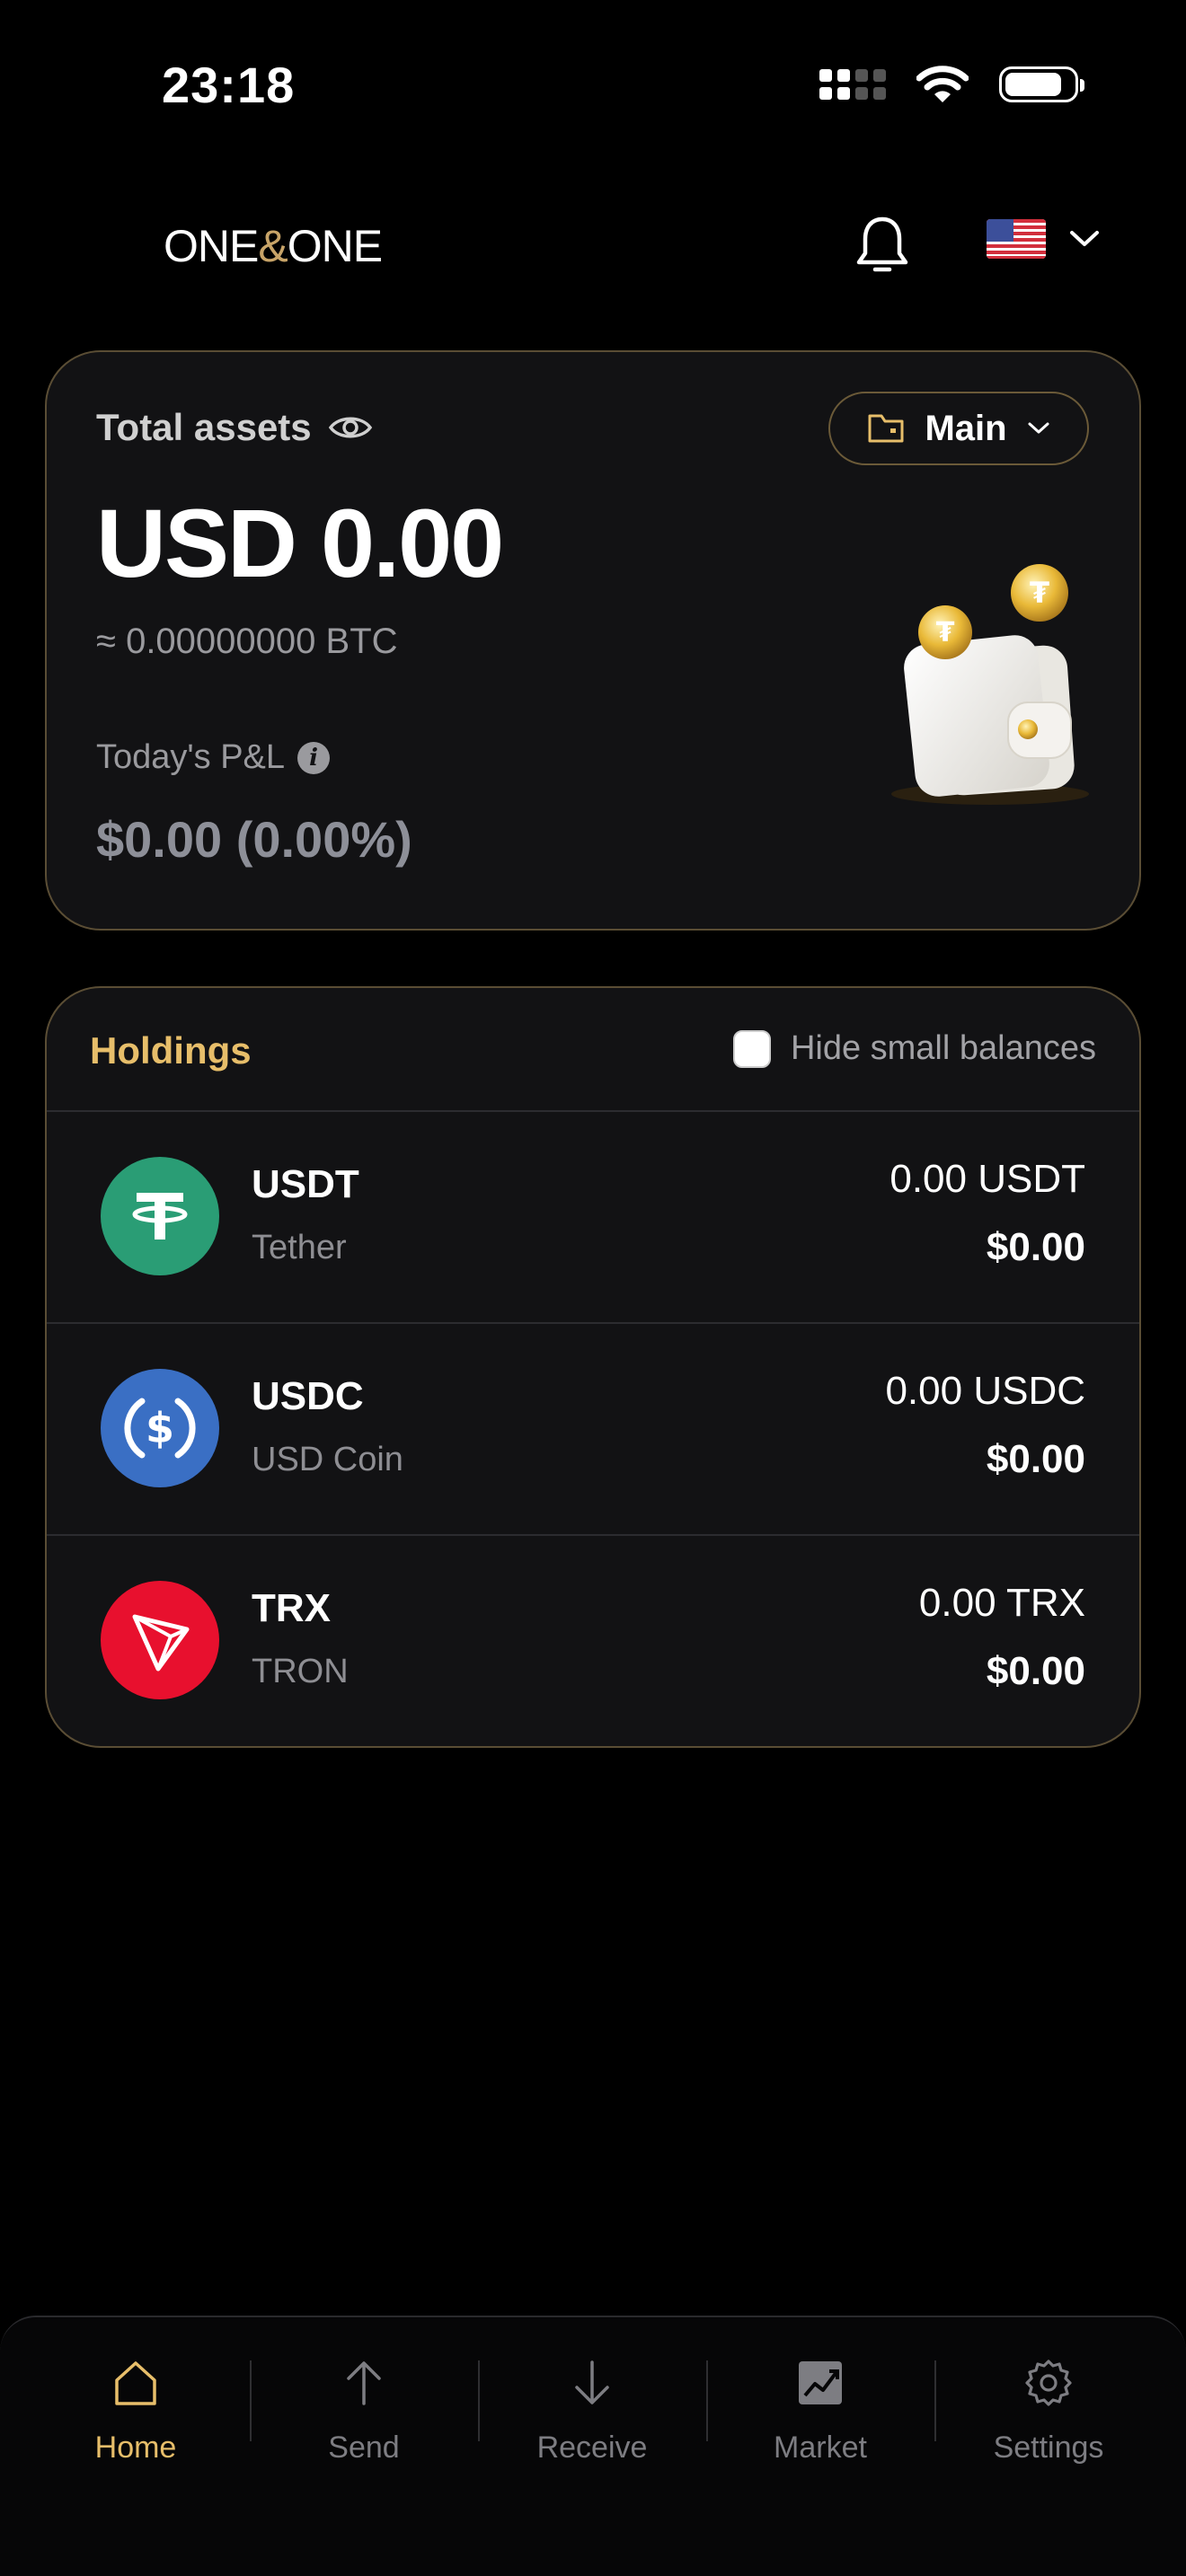  What do you see at coordinates (305, 1184) in the screenshot?
I see `asset-symbol: USDT` at bounding box center [305, 1184].